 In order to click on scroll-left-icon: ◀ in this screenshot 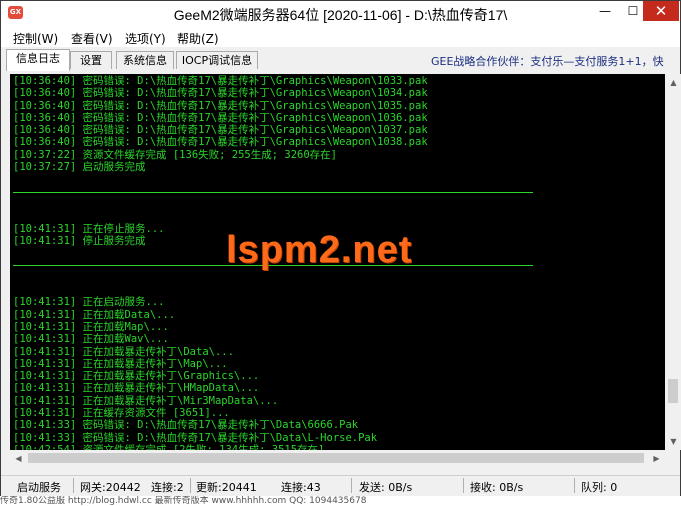, I will do `click(18, 458)`.